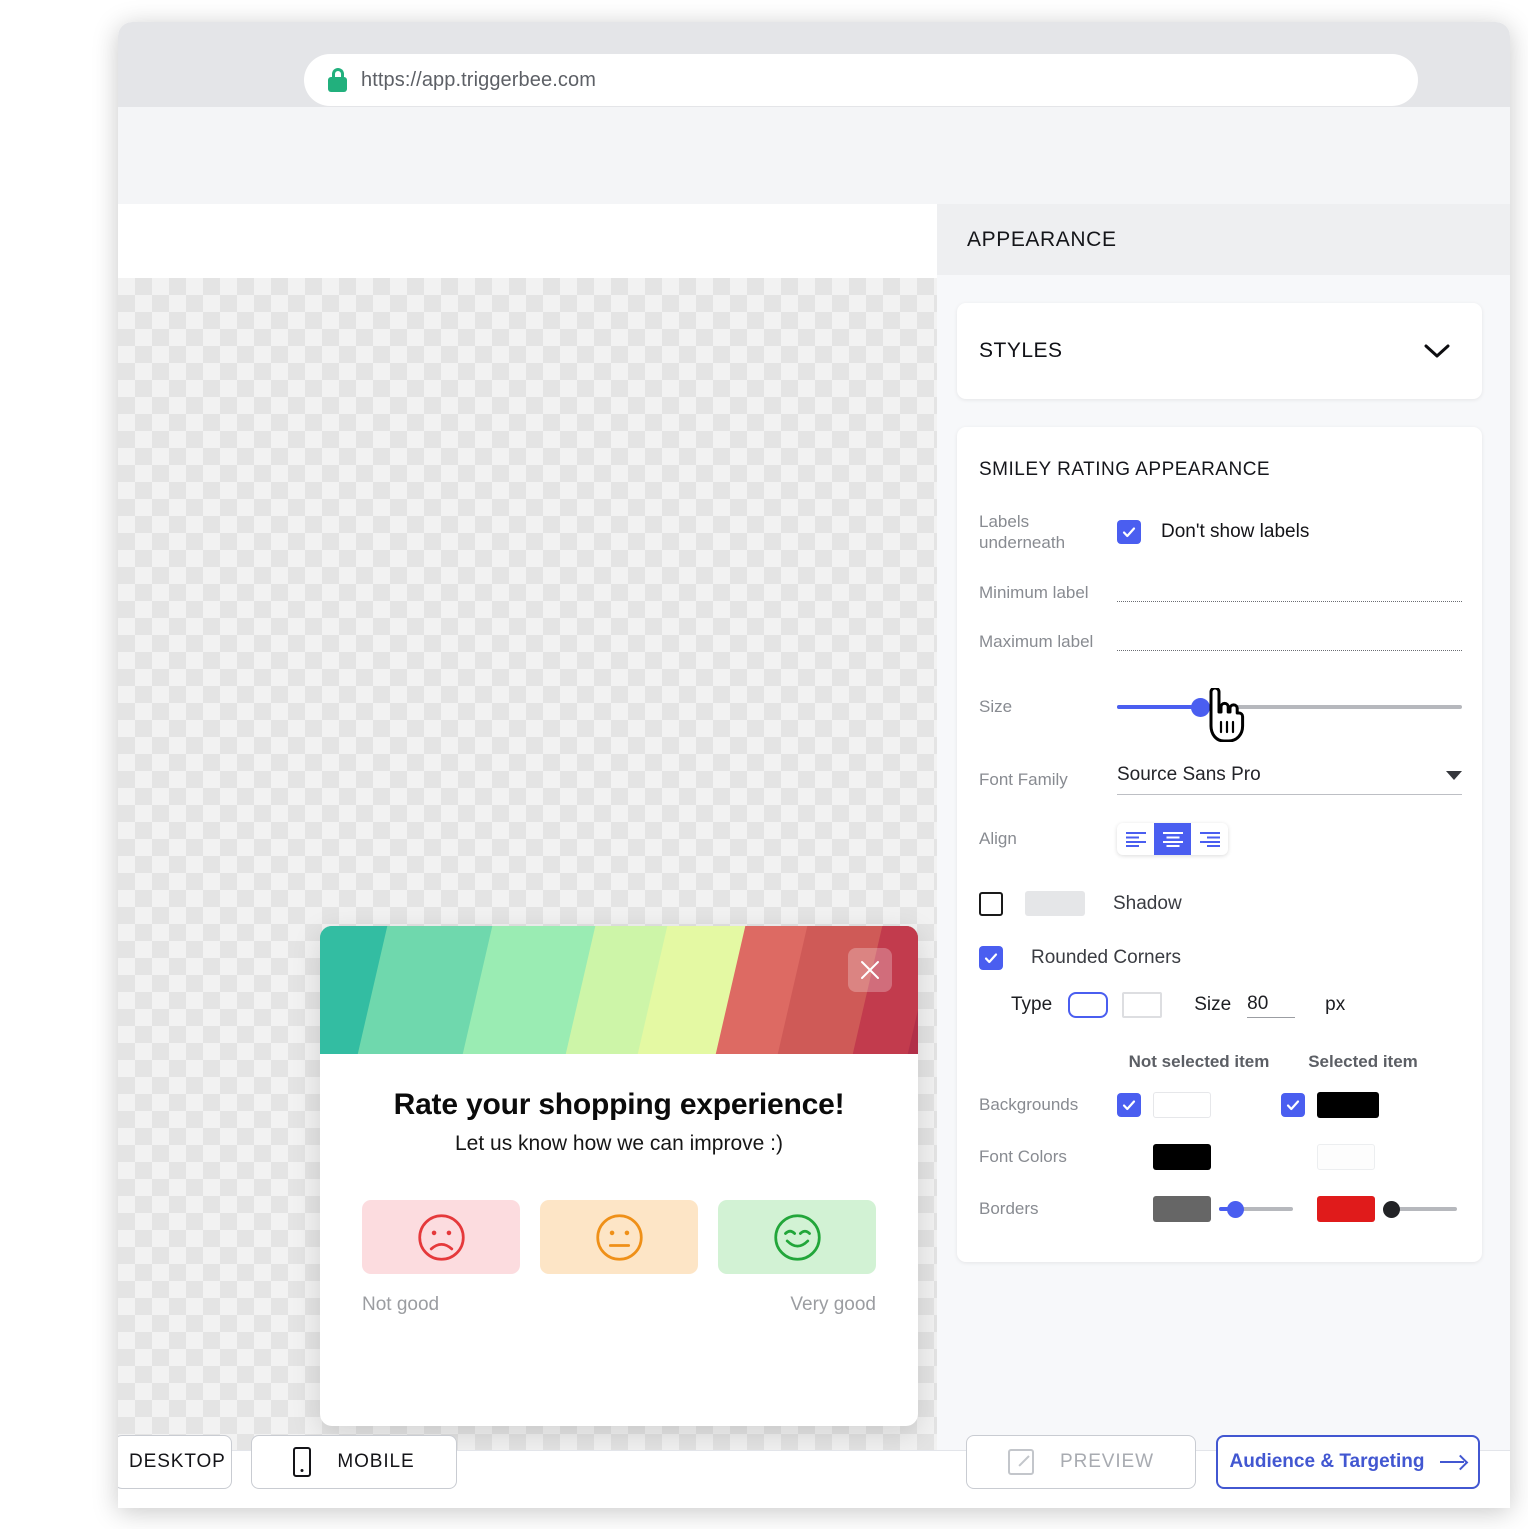  I want to click on scale-labels: Not good Very good, so click(619, 1305).